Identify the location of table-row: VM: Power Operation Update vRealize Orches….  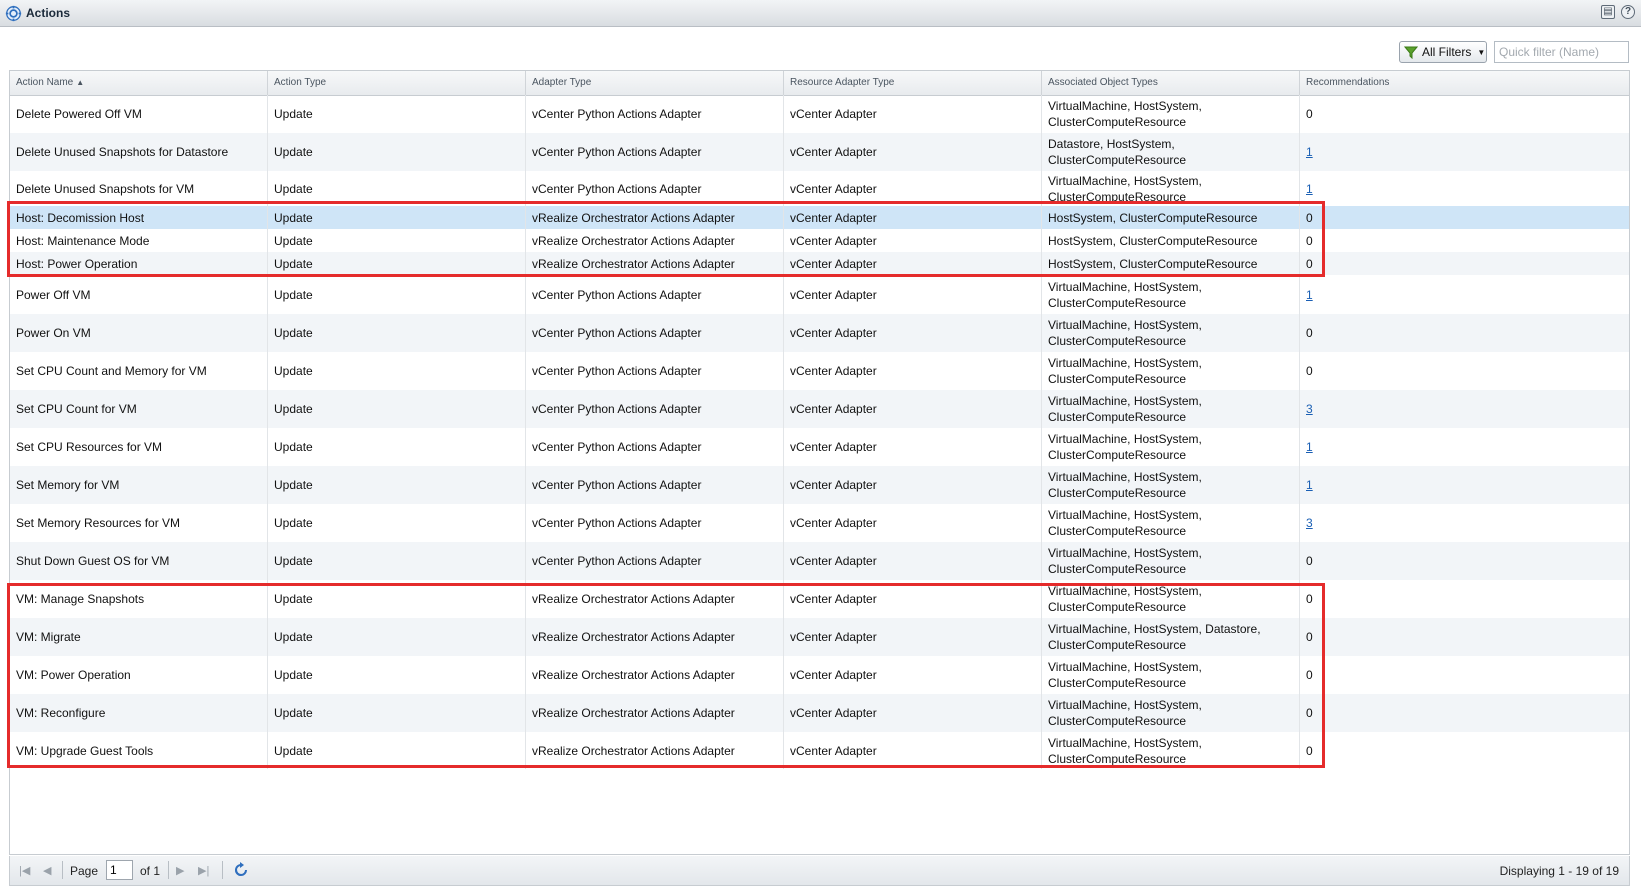
(819, 675).